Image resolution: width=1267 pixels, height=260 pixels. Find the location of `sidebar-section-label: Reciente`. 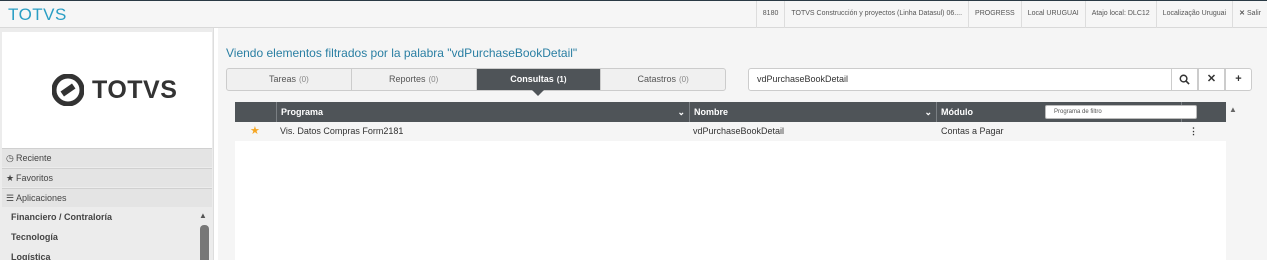

sidebar-section-label: Reciente is located at coordinates (34, 158).